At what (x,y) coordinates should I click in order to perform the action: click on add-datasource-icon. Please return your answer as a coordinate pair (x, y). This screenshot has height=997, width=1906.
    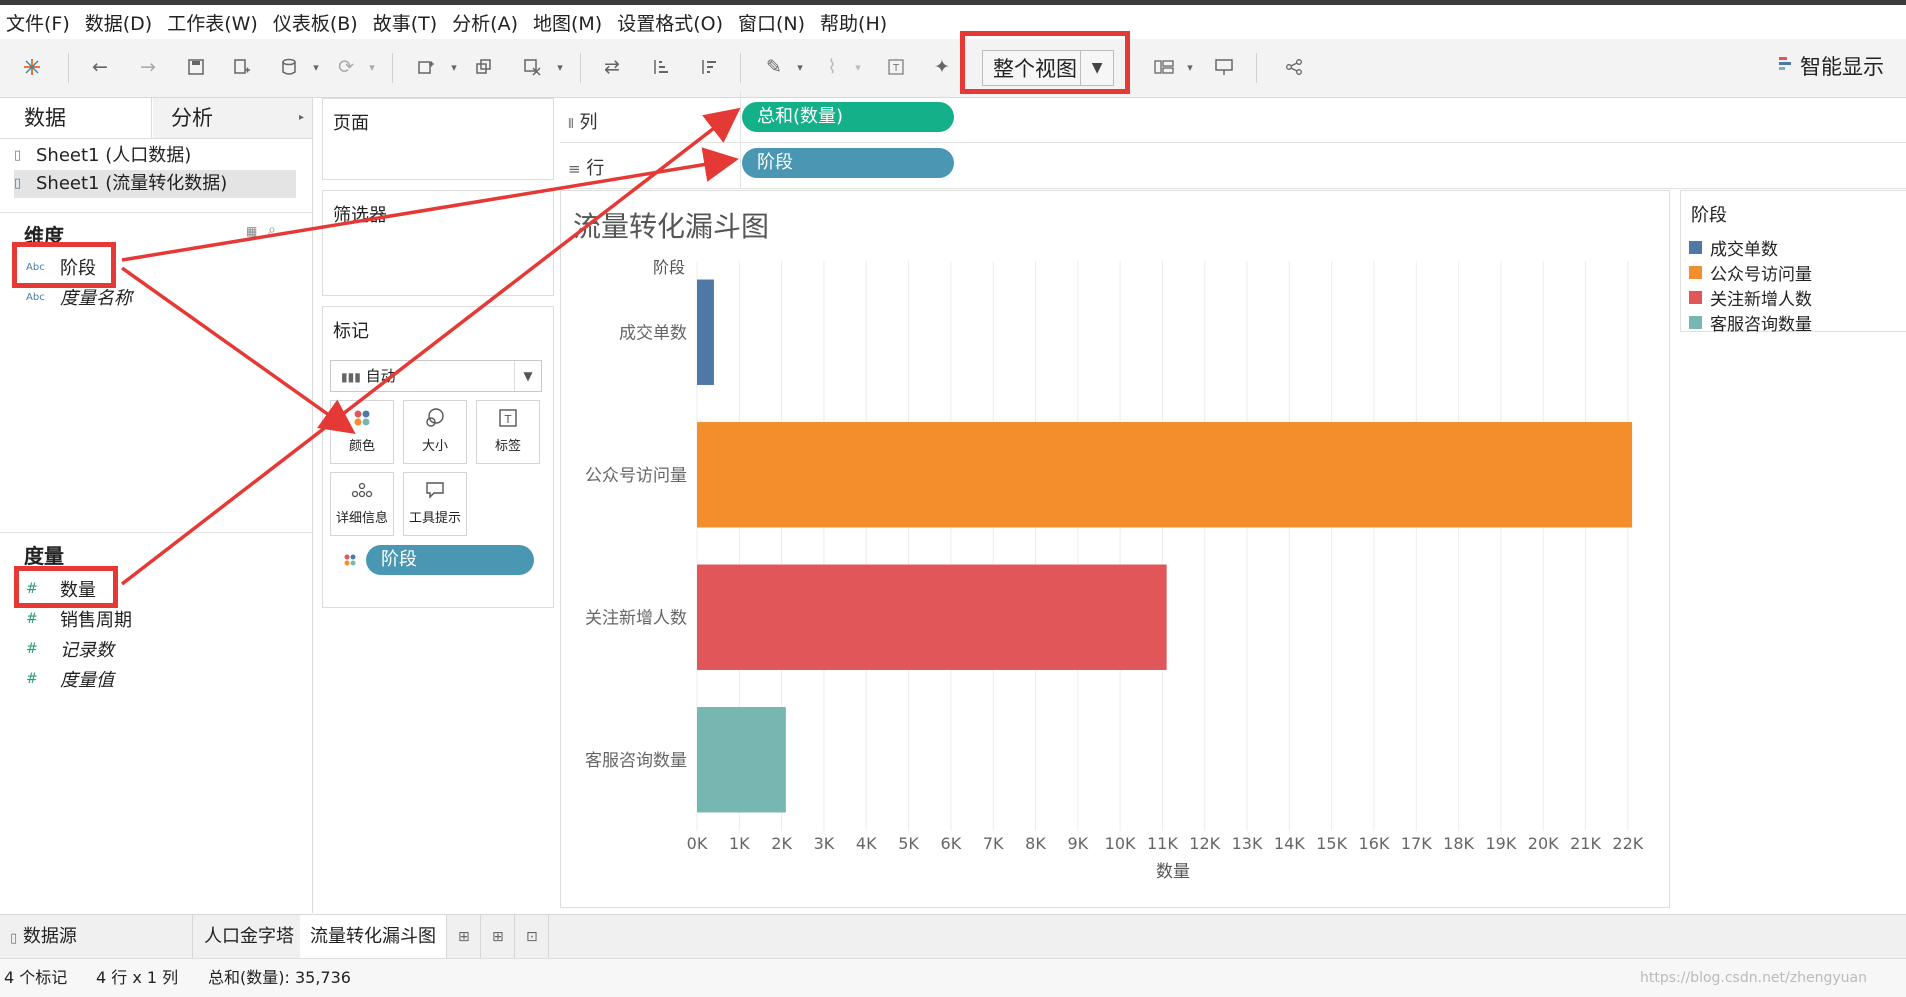
    Looking at the image, I should click on (242, 67).